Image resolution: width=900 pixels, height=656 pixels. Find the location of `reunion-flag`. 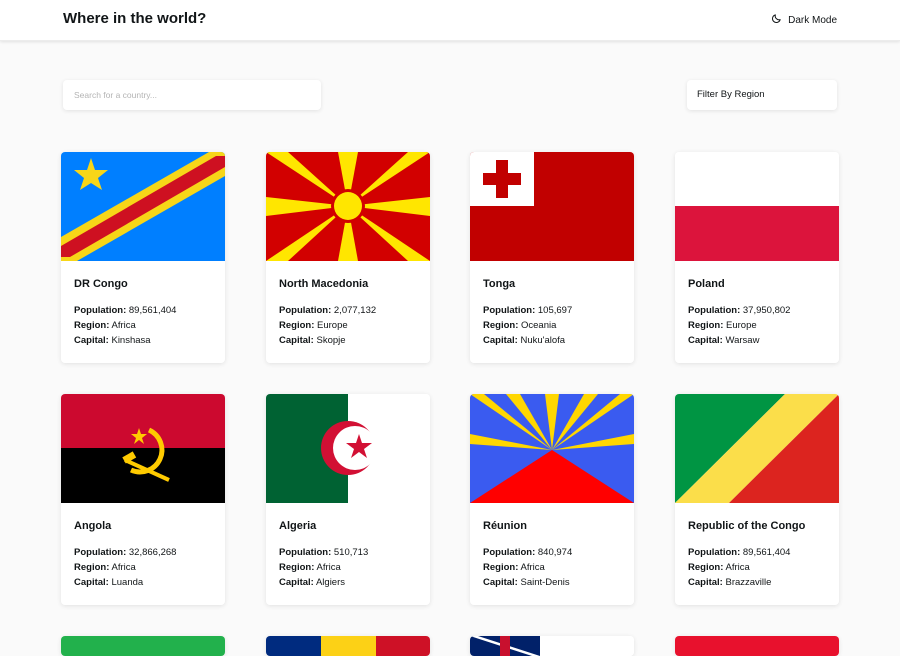

reunion-flag is located at coordinates (552, 448).